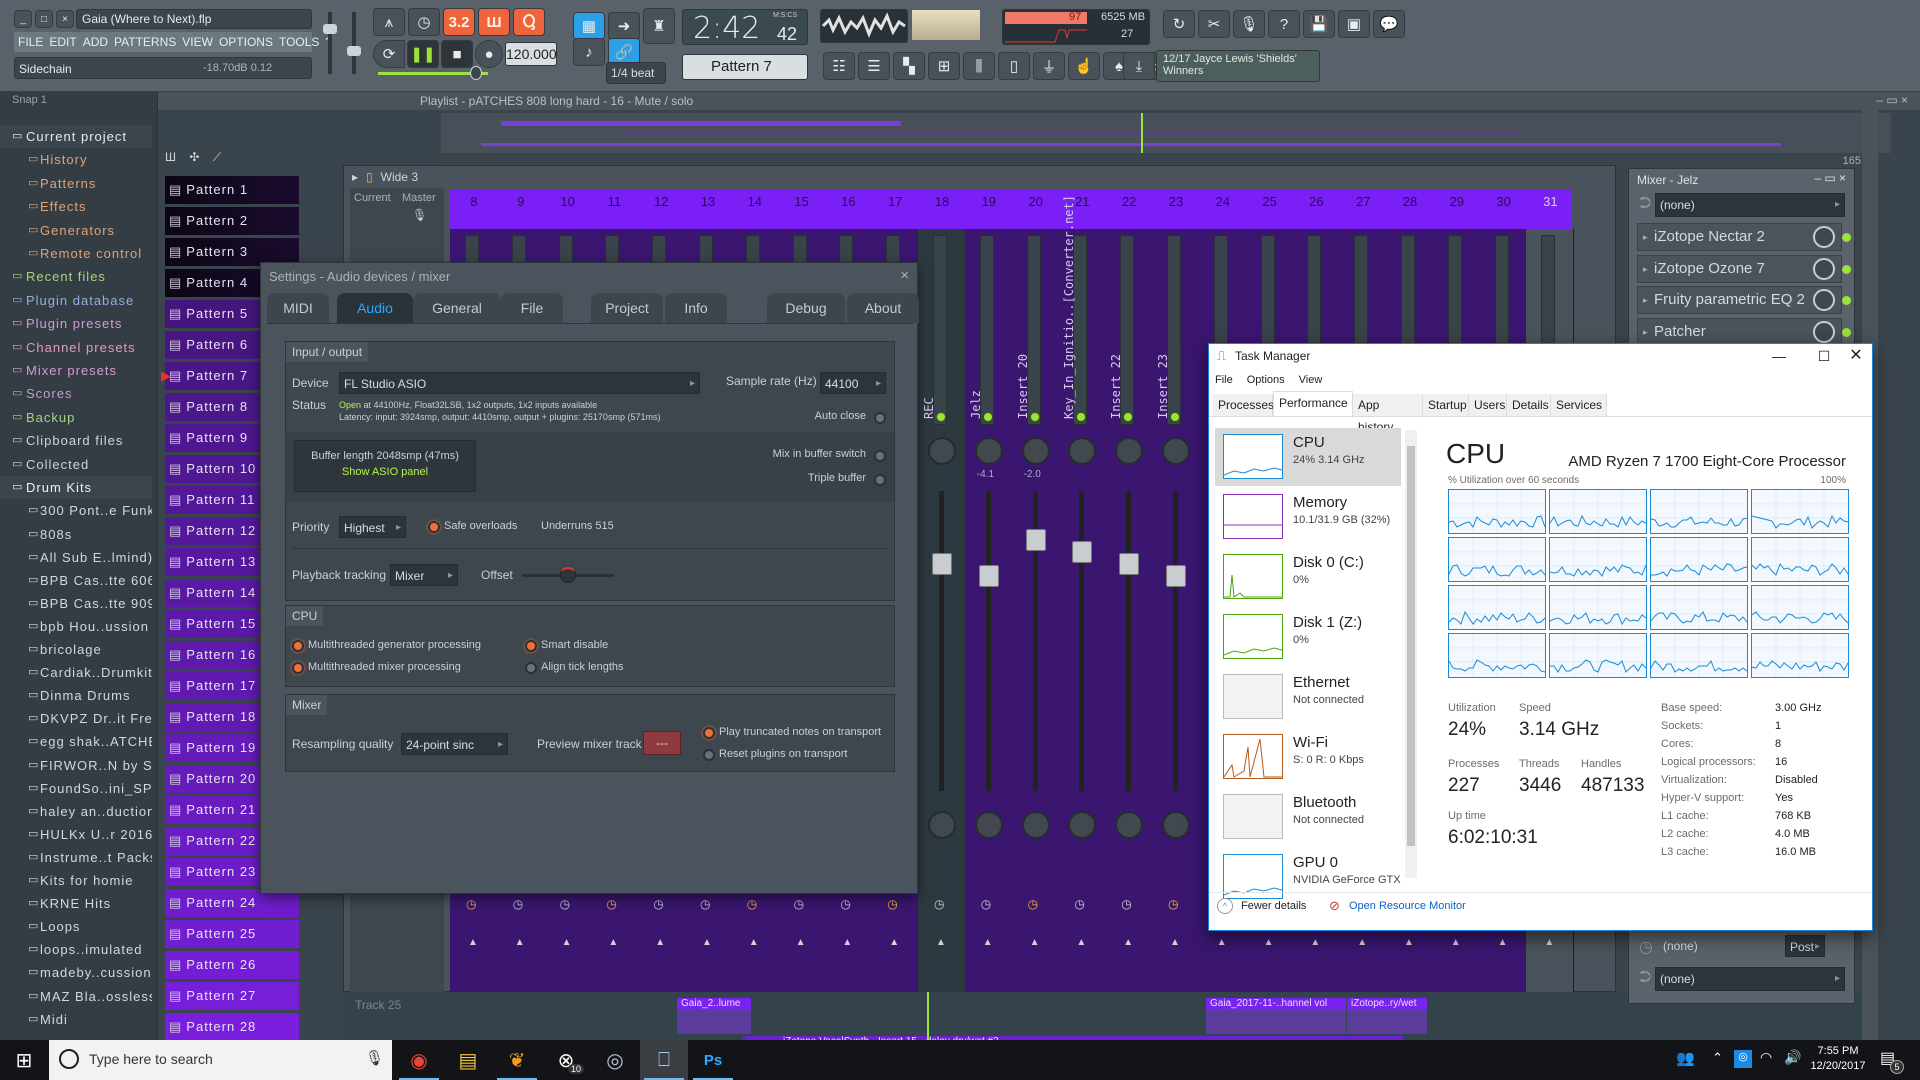  I want to click on piano-roll-icon: ▚, so click(909, 66).